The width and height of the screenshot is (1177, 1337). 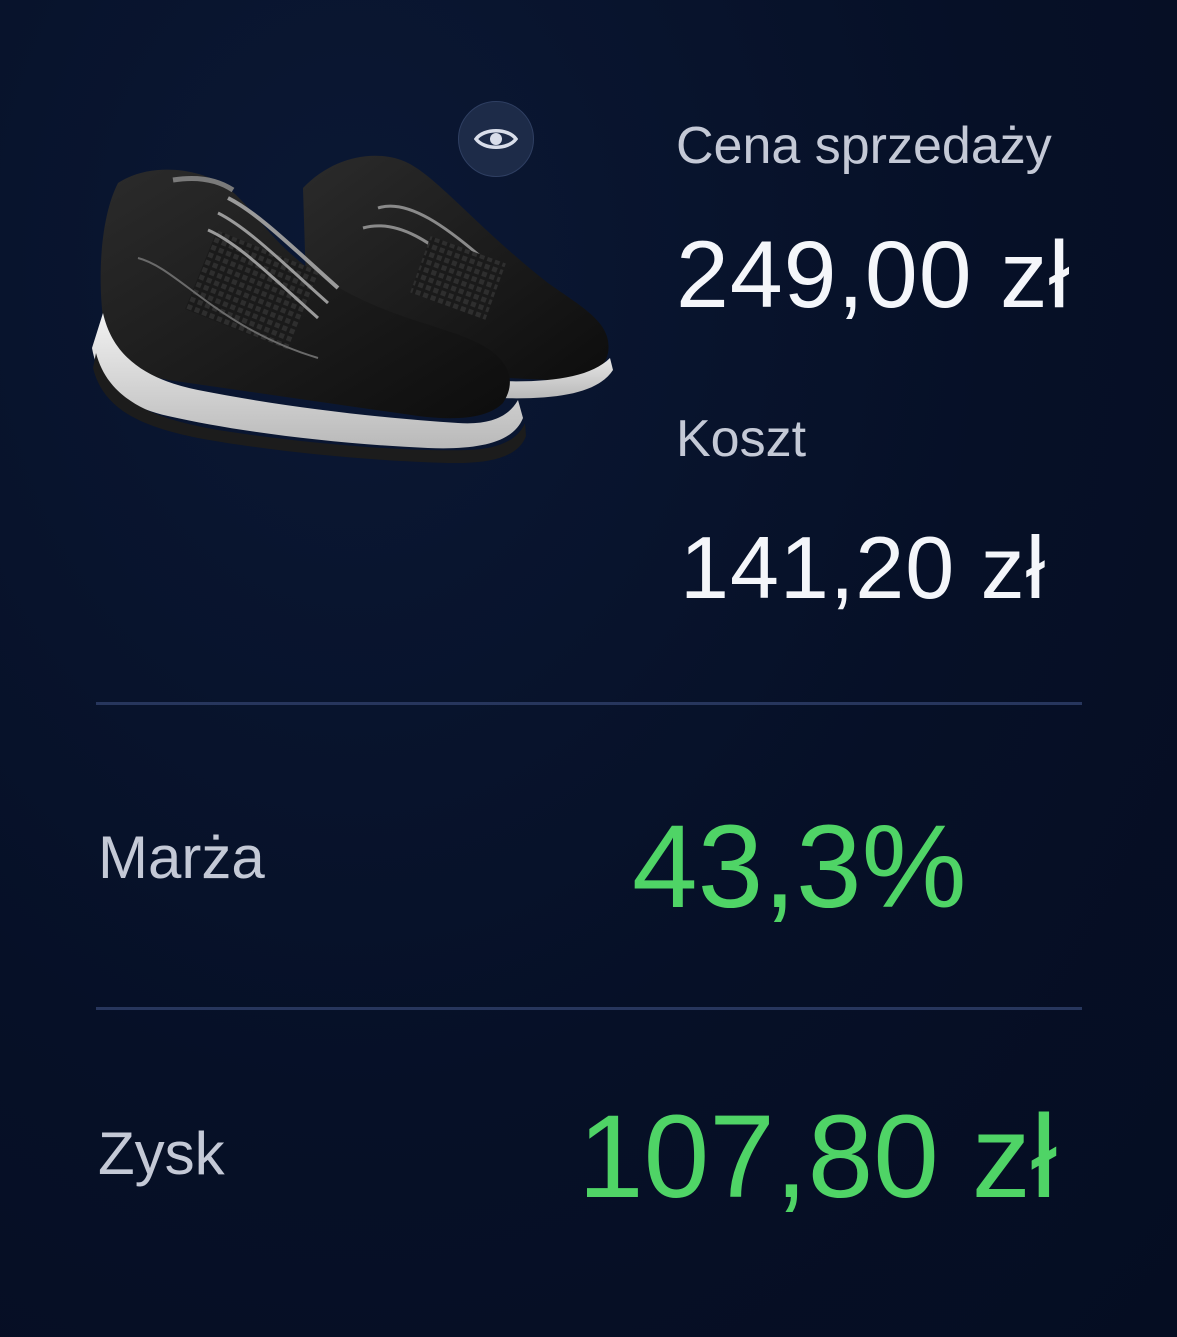 I want to click on eye-icon, so click(x=496, y=139).